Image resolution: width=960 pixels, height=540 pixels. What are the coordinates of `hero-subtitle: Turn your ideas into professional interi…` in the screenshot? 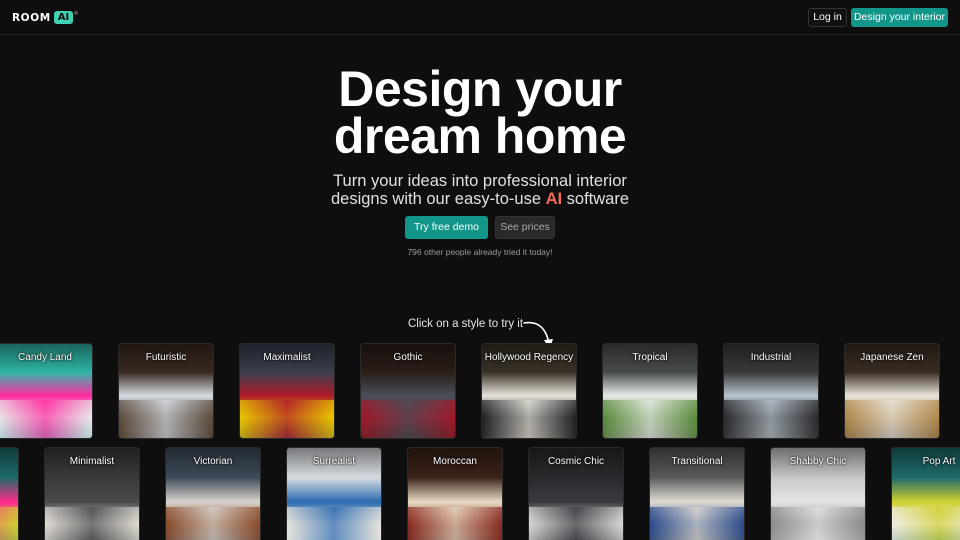 It's located at (480, 190).